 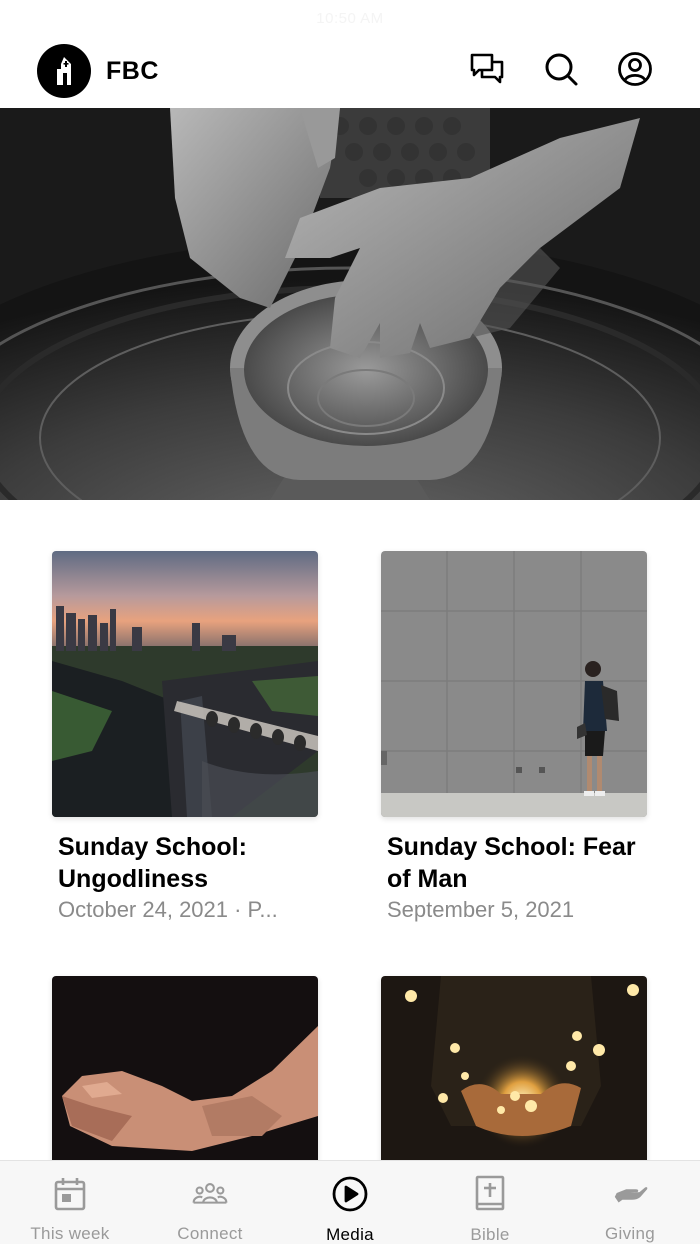 I want to click on tab-label: Media, so click(x=350, y=1234).